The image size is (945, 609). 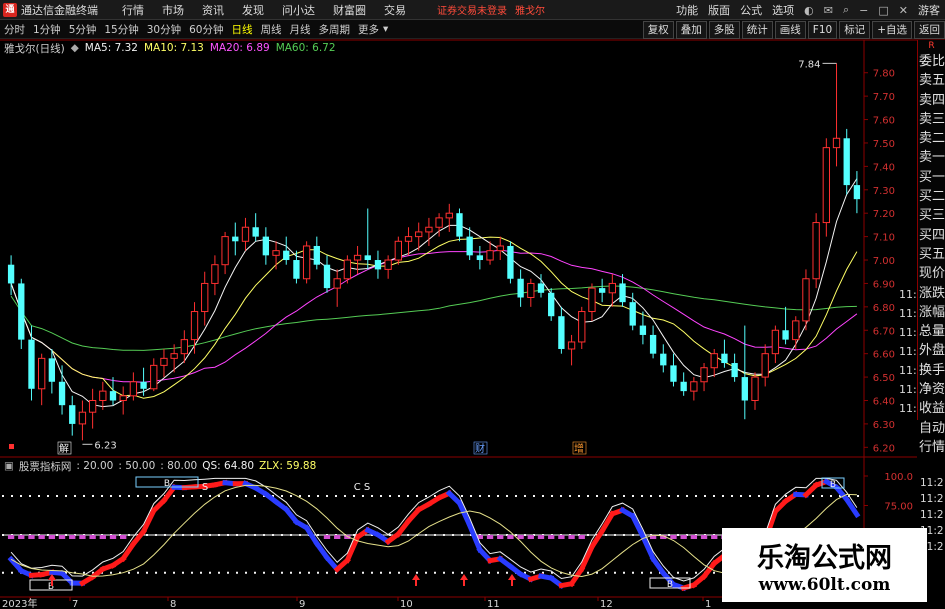 What do you see at coordinates (931, 46) in the screenshot?
I see `sidebar-toggle: R` at bounding box center [931, 46].